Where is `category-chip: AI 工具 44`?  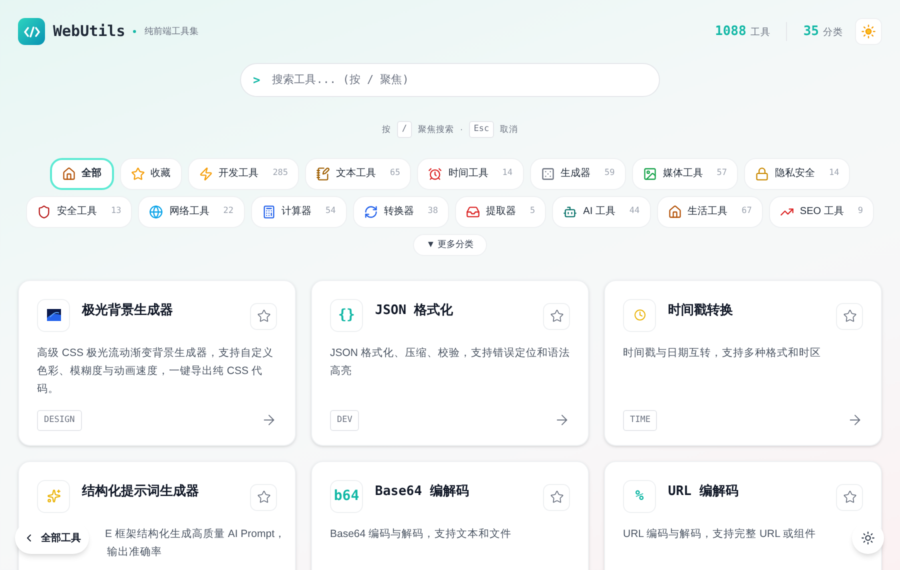
category-chip: AI 工具 44 is located at coordinates (601, 212).